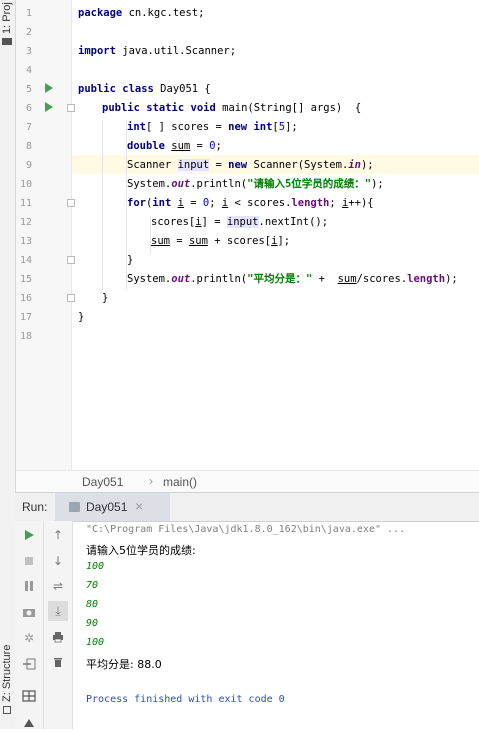 The width and height of the screenshot is (479, 733). I want to click on console-tab-icon, so click(74, 507).